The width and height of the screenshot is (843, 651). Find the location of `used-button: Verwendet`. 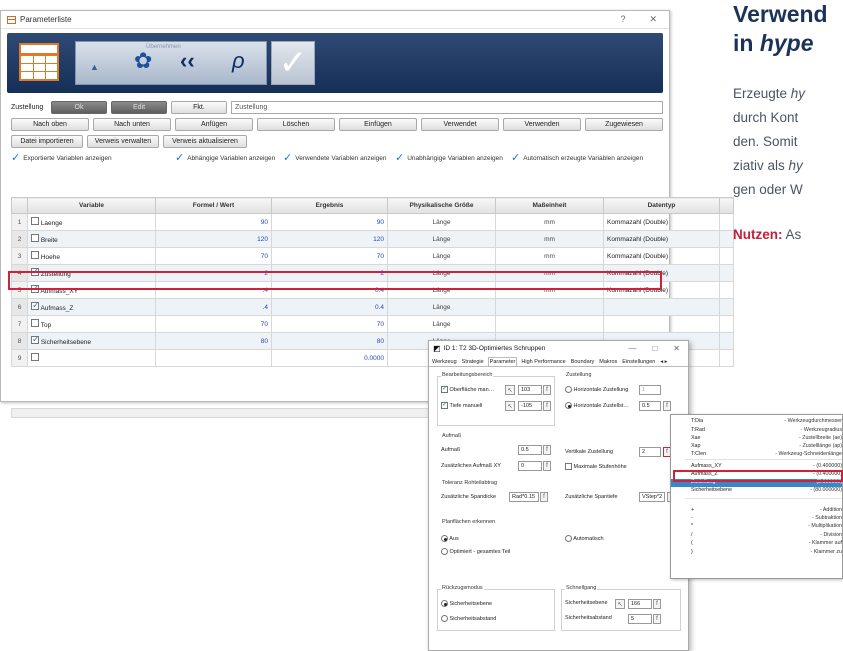

used-button: Verwendet is located at coordinates (460, 124).